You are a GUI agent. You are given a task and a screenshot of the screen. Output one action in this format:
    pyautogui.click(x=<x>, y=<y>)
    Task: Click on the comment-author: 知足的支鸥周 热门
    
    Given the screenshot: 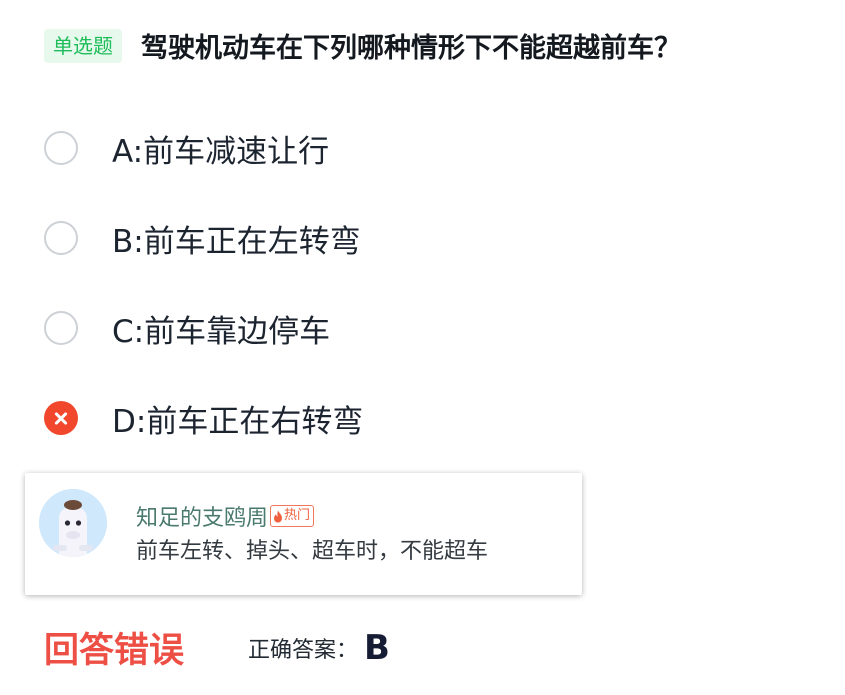 What is the action you would take?
    pyautogui.click(x=225, y=516)
    